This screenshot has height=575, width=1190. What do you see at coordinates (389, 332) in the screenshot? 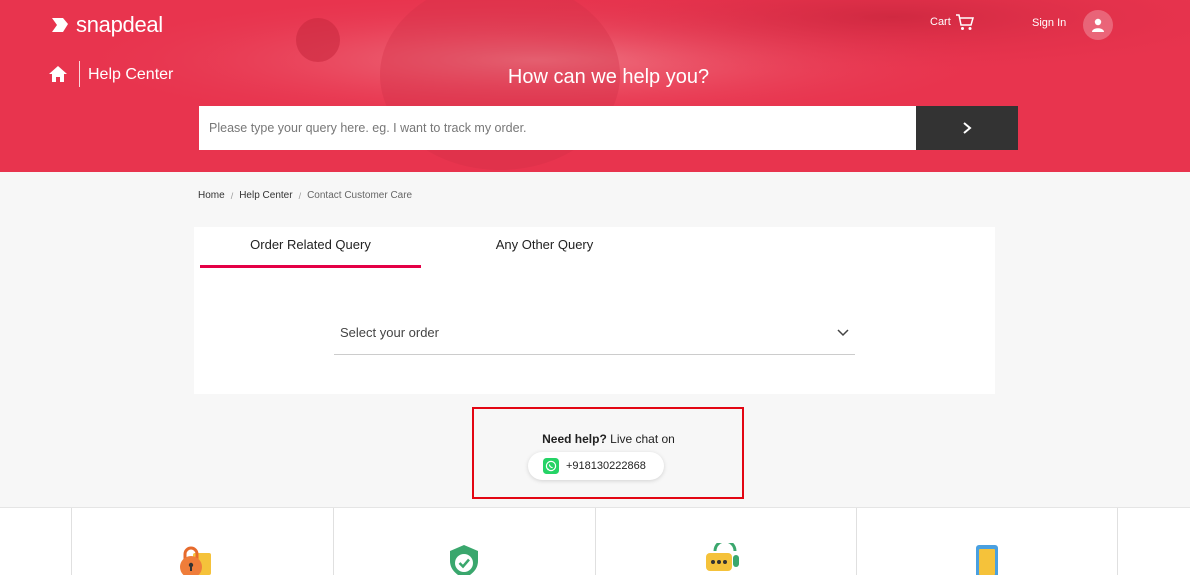
I see `order-select-value: Select your order` at bounding box center [389, 332].